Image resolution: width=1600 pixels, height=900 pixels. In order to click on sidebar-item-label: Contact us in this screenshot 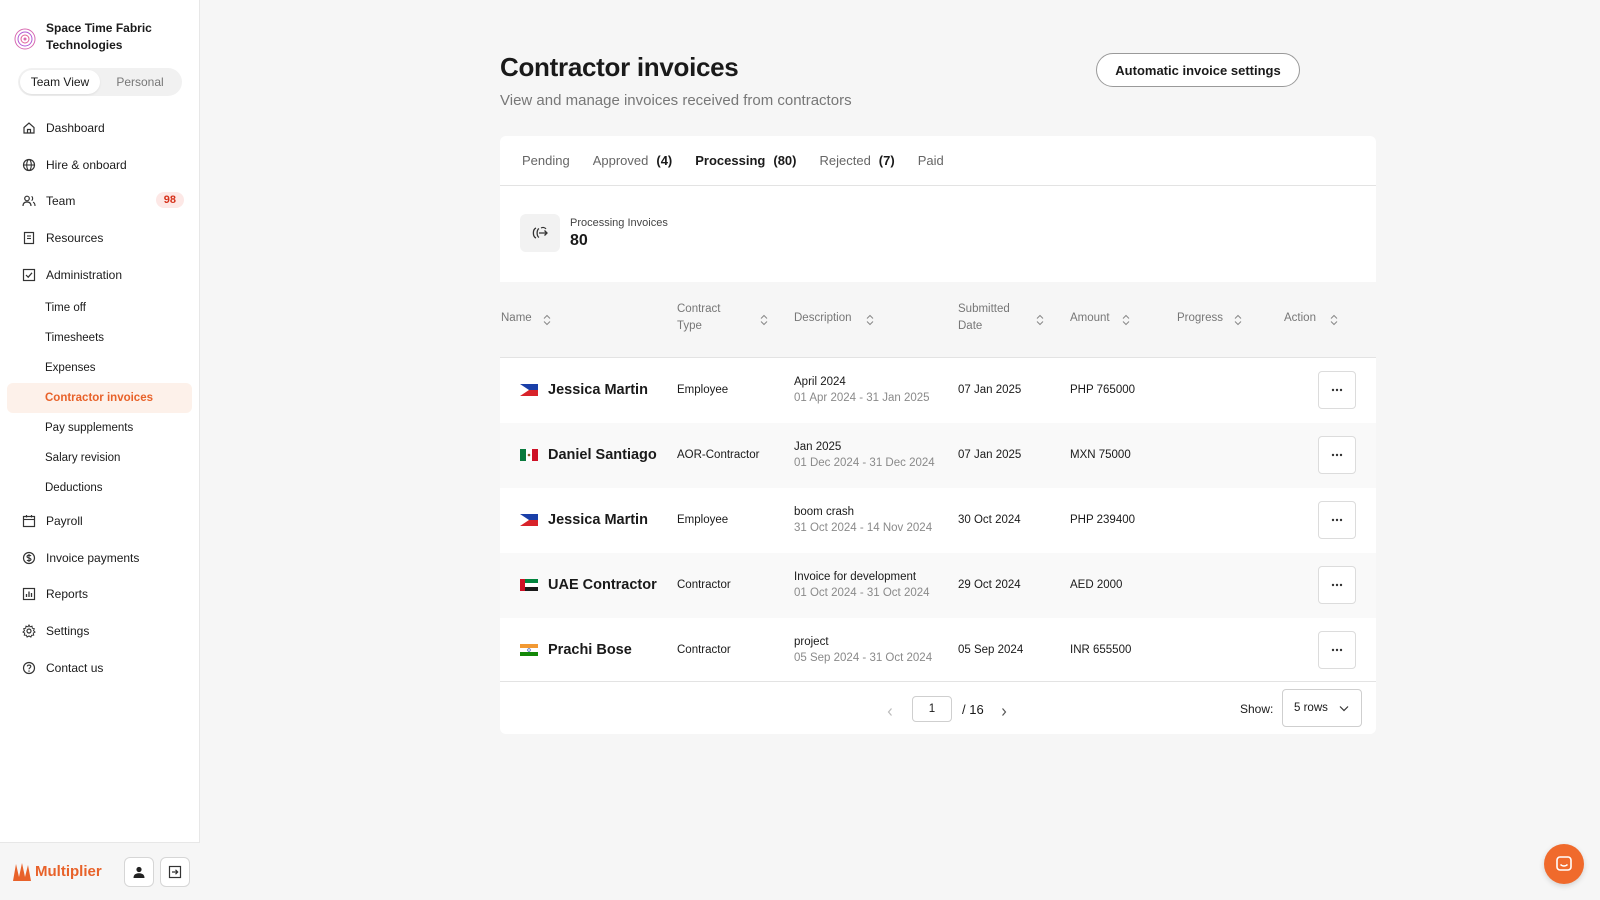, I will do `click(75, 667)`.